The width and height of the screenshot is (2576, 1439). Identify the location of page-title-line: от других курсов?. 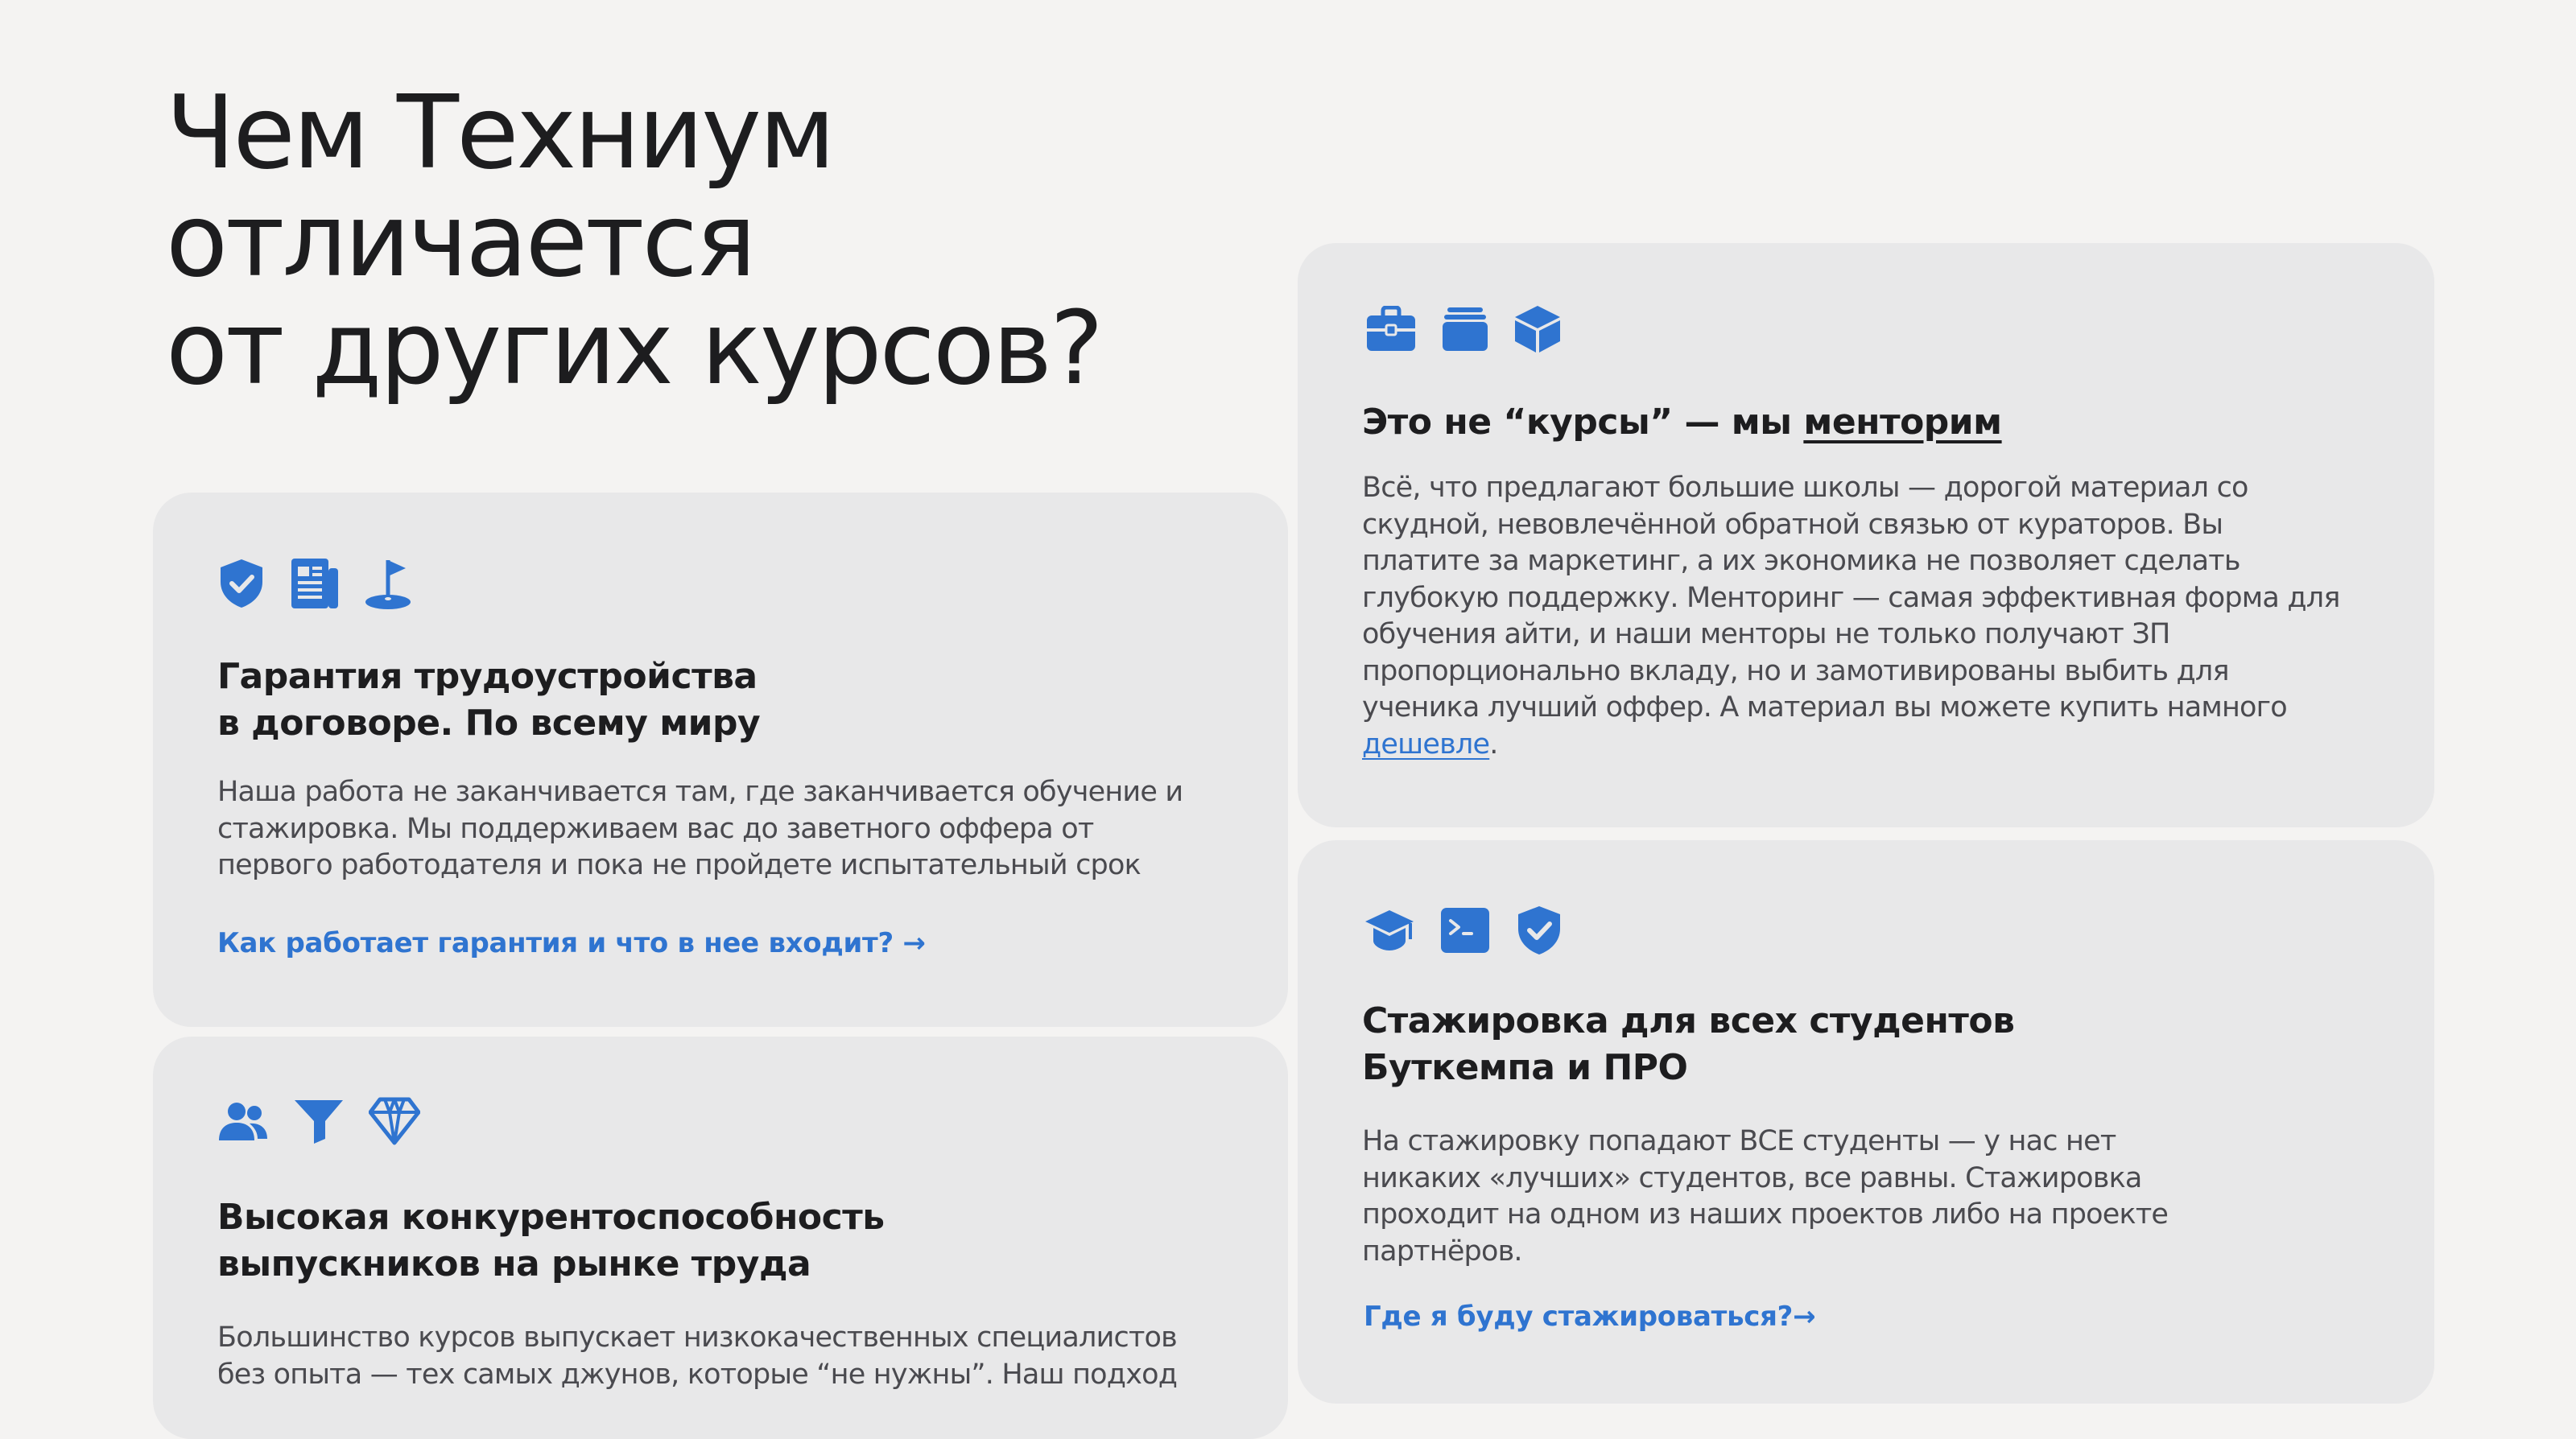
(635, 348).